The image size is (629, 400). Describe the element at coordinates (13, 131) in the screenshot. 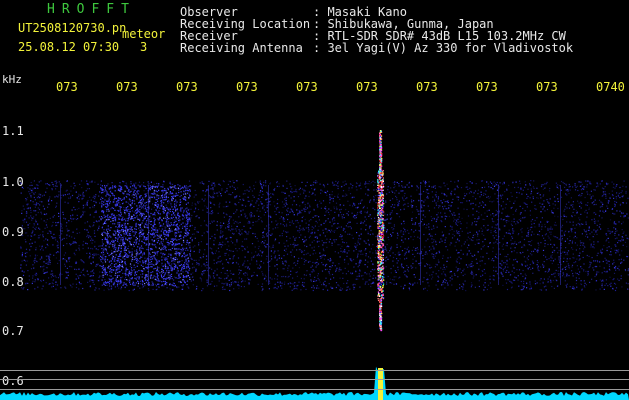

I see `freq-tick: 1.1` at that location.